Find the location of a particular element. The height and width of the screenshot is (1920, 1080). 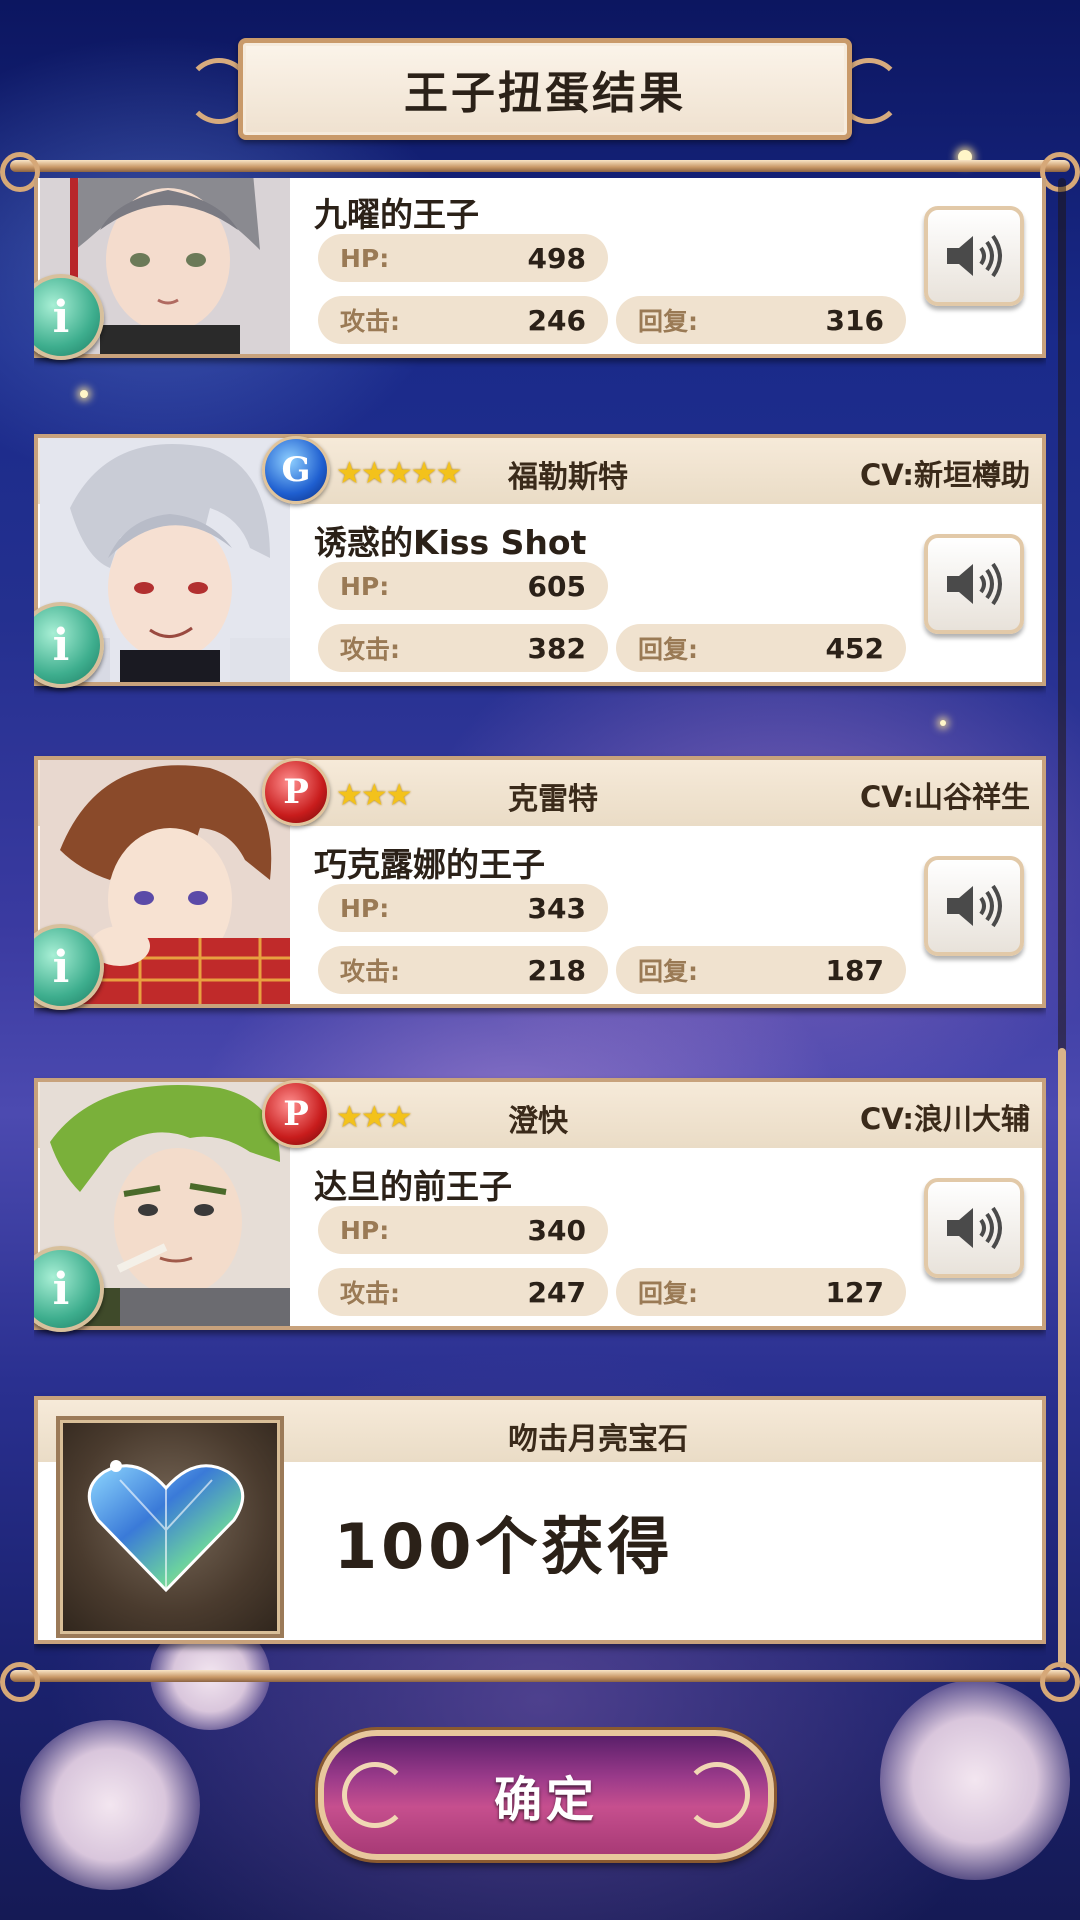

card-subtitle: 诱惑的Kiss Shot is located at coordinates (450, 542).